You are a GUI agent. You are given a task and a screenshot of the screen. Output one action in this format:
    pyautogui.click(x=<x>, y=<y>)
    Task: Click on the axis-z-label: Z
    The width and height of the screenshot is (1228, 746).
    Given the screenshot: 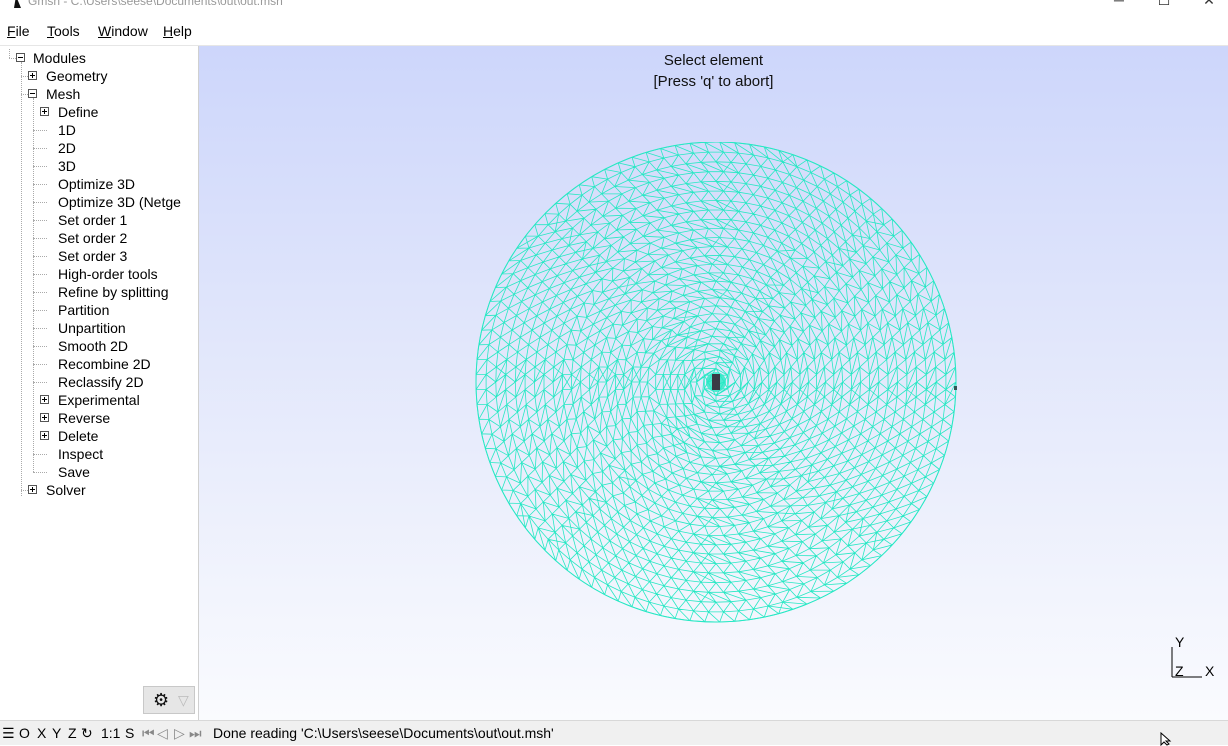 What is the action you would take?
    pyautogui.click(x=1179, y=671)
    